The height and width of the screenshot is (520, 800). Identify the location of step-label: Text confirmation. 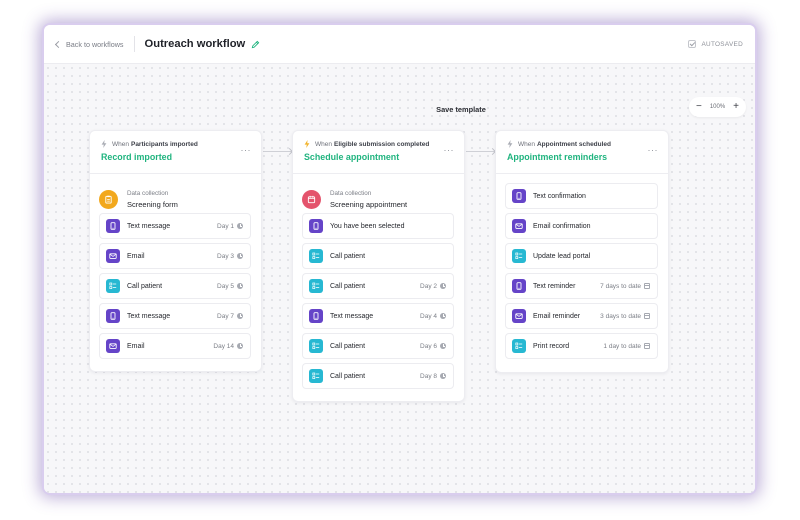
(559, 196).